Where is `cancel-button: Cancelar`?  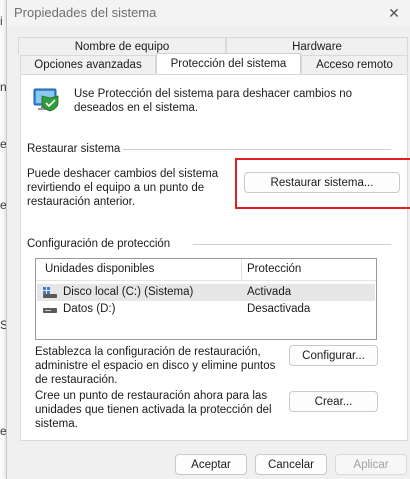
cancel-button: Cancelar is located at coordinates (291, 464).